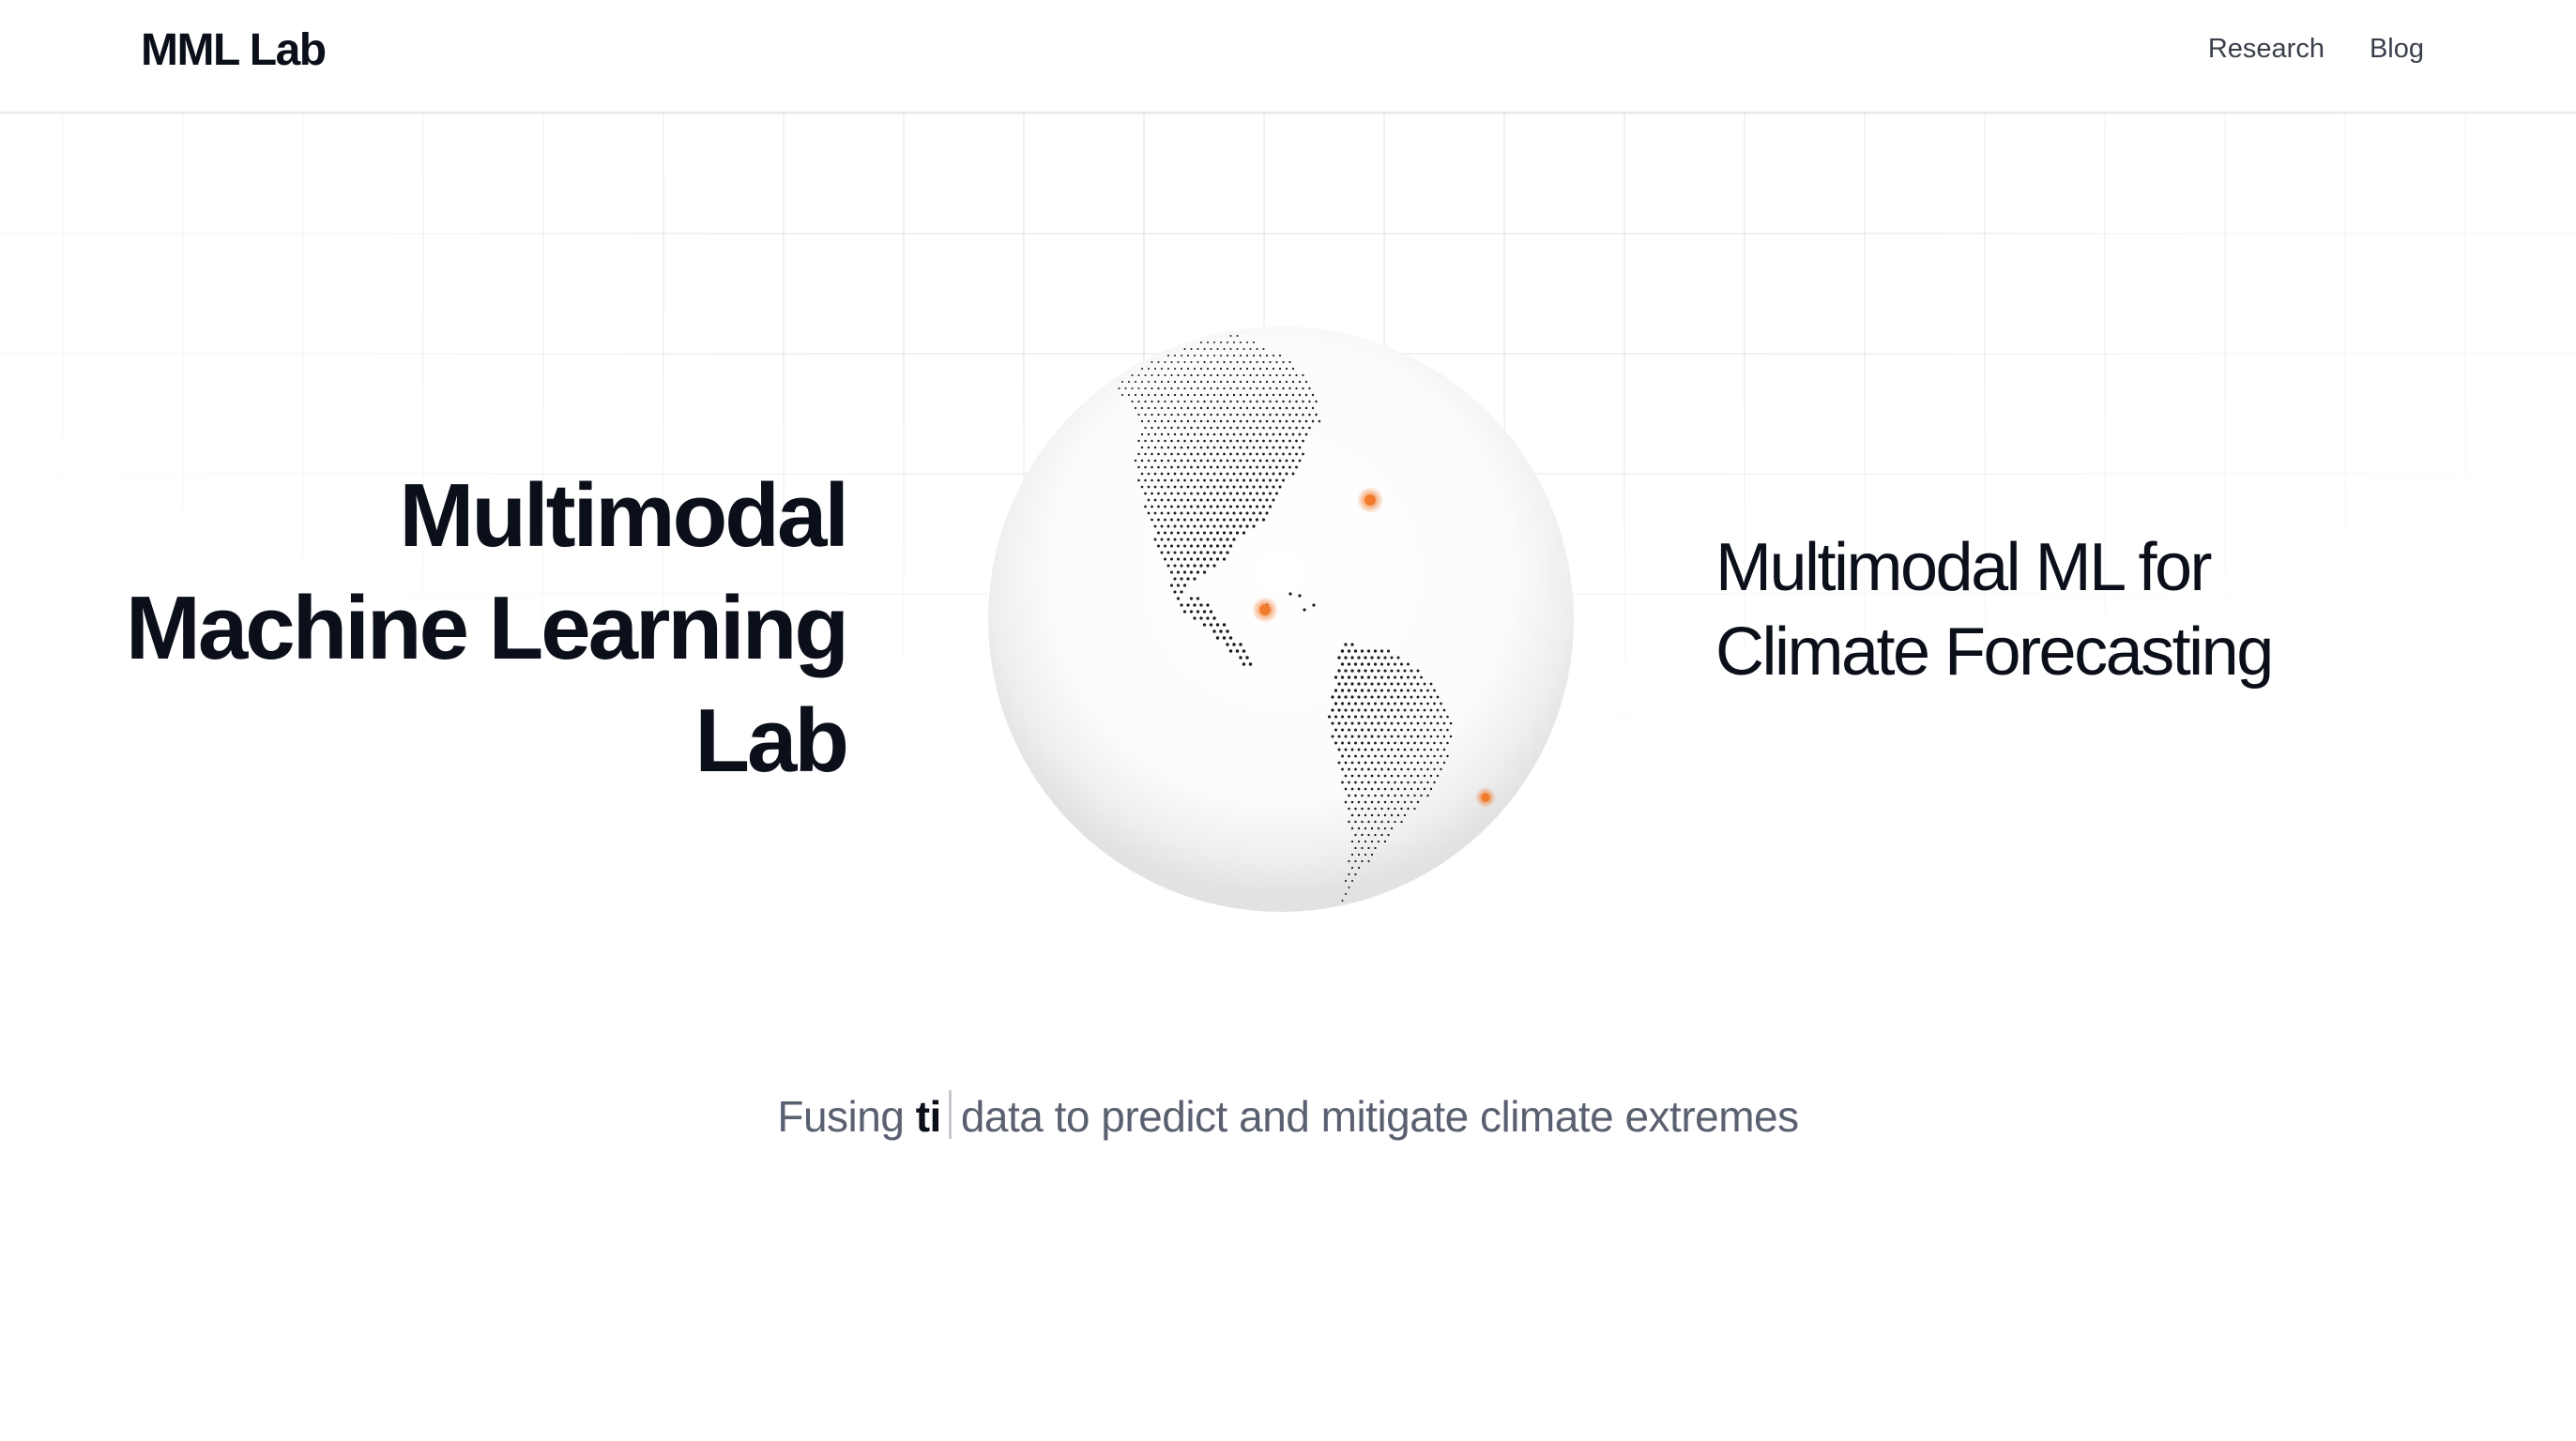  I want to click on nav-link-blog: Blog, so click(2397, 49).